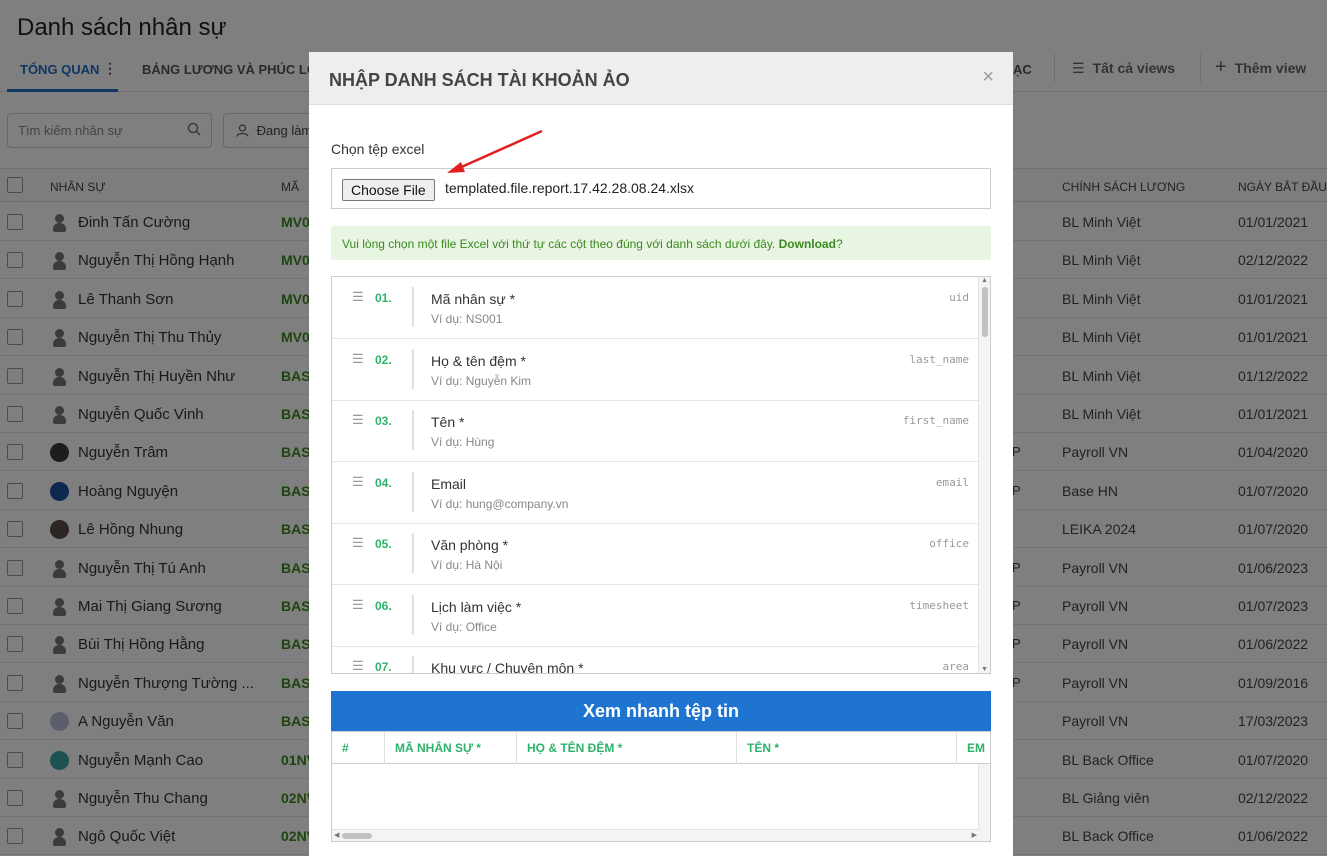 This screenshot has height=856, width=1327. Describe the element at coordinates (470, 545) in the screenshot. I see `column-label: Văn phòng *` at that location.